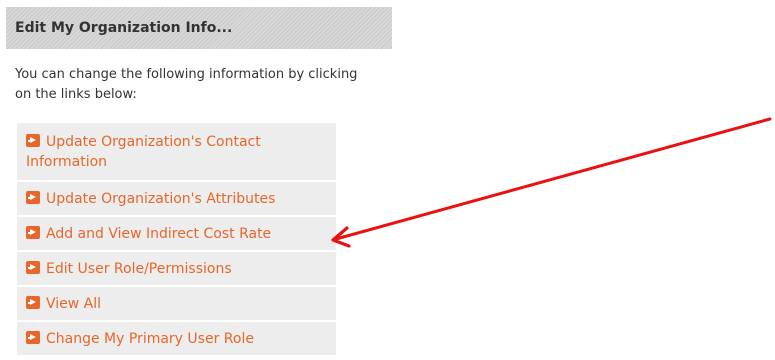 This screenshot has width=775, height=360. Describe the element at coordinates (139, 269) in the screenshot. I see `link-label: Edit User Role/Permissions` at that location.